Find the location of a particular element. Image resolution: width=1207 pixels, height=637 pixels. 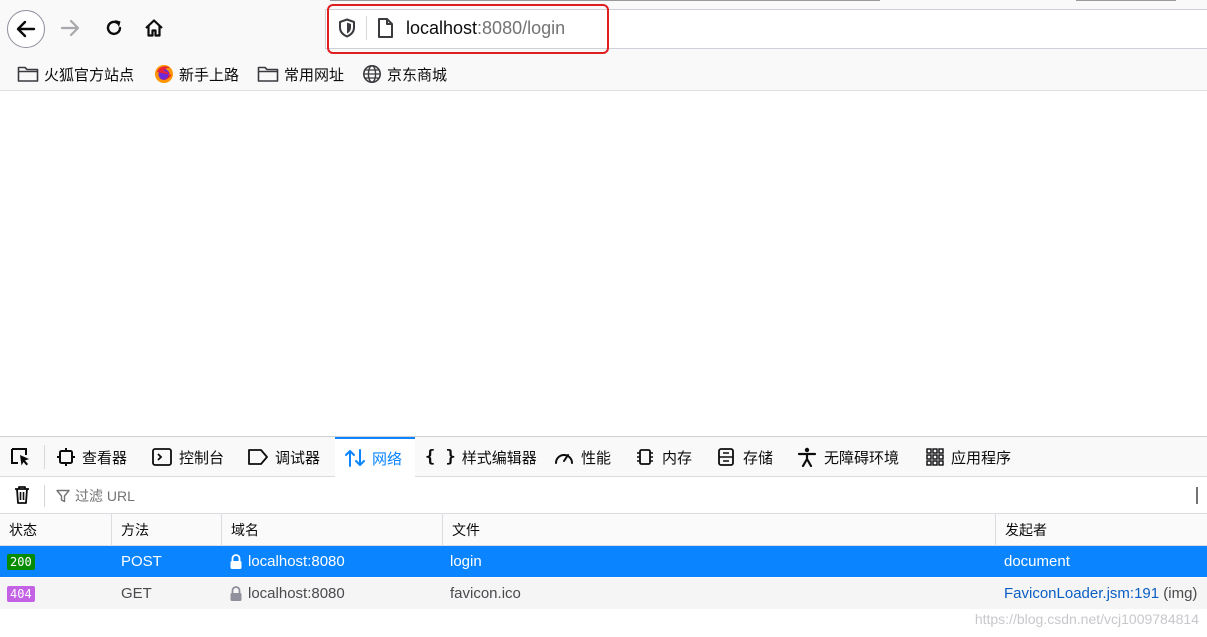

forward-button is located at coordinates (70, 28).